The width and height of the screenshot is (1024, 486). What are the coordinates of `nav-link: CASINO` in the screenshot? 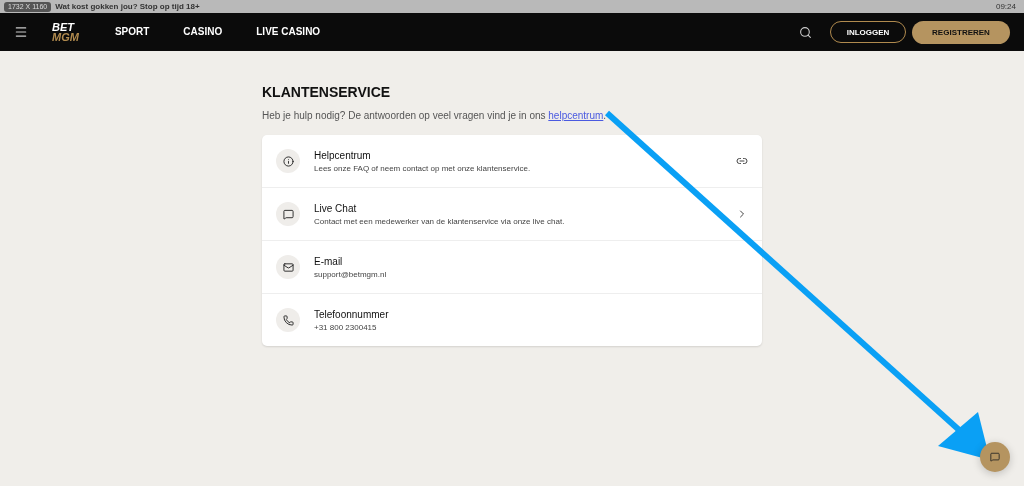 It's located at (203, 32).